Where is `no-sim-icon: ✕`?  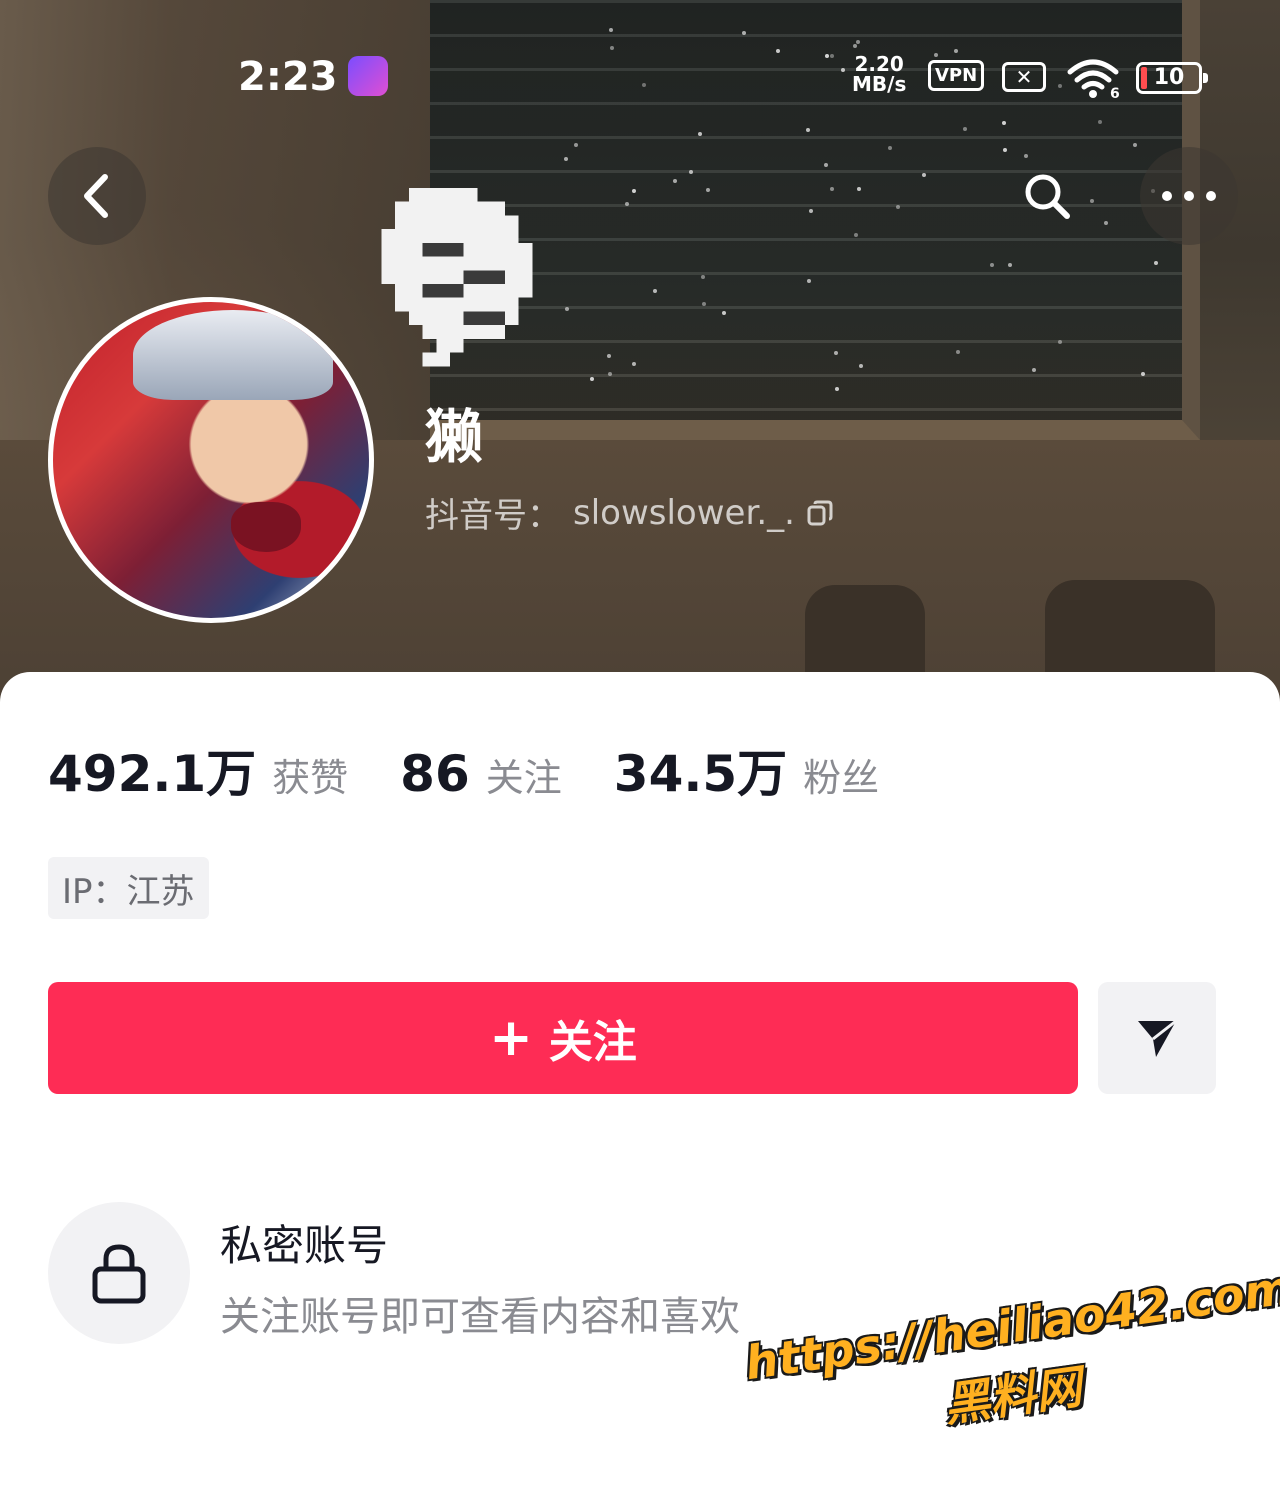
no-sim-icon: ✕ is located at coordinates (1024, 77).